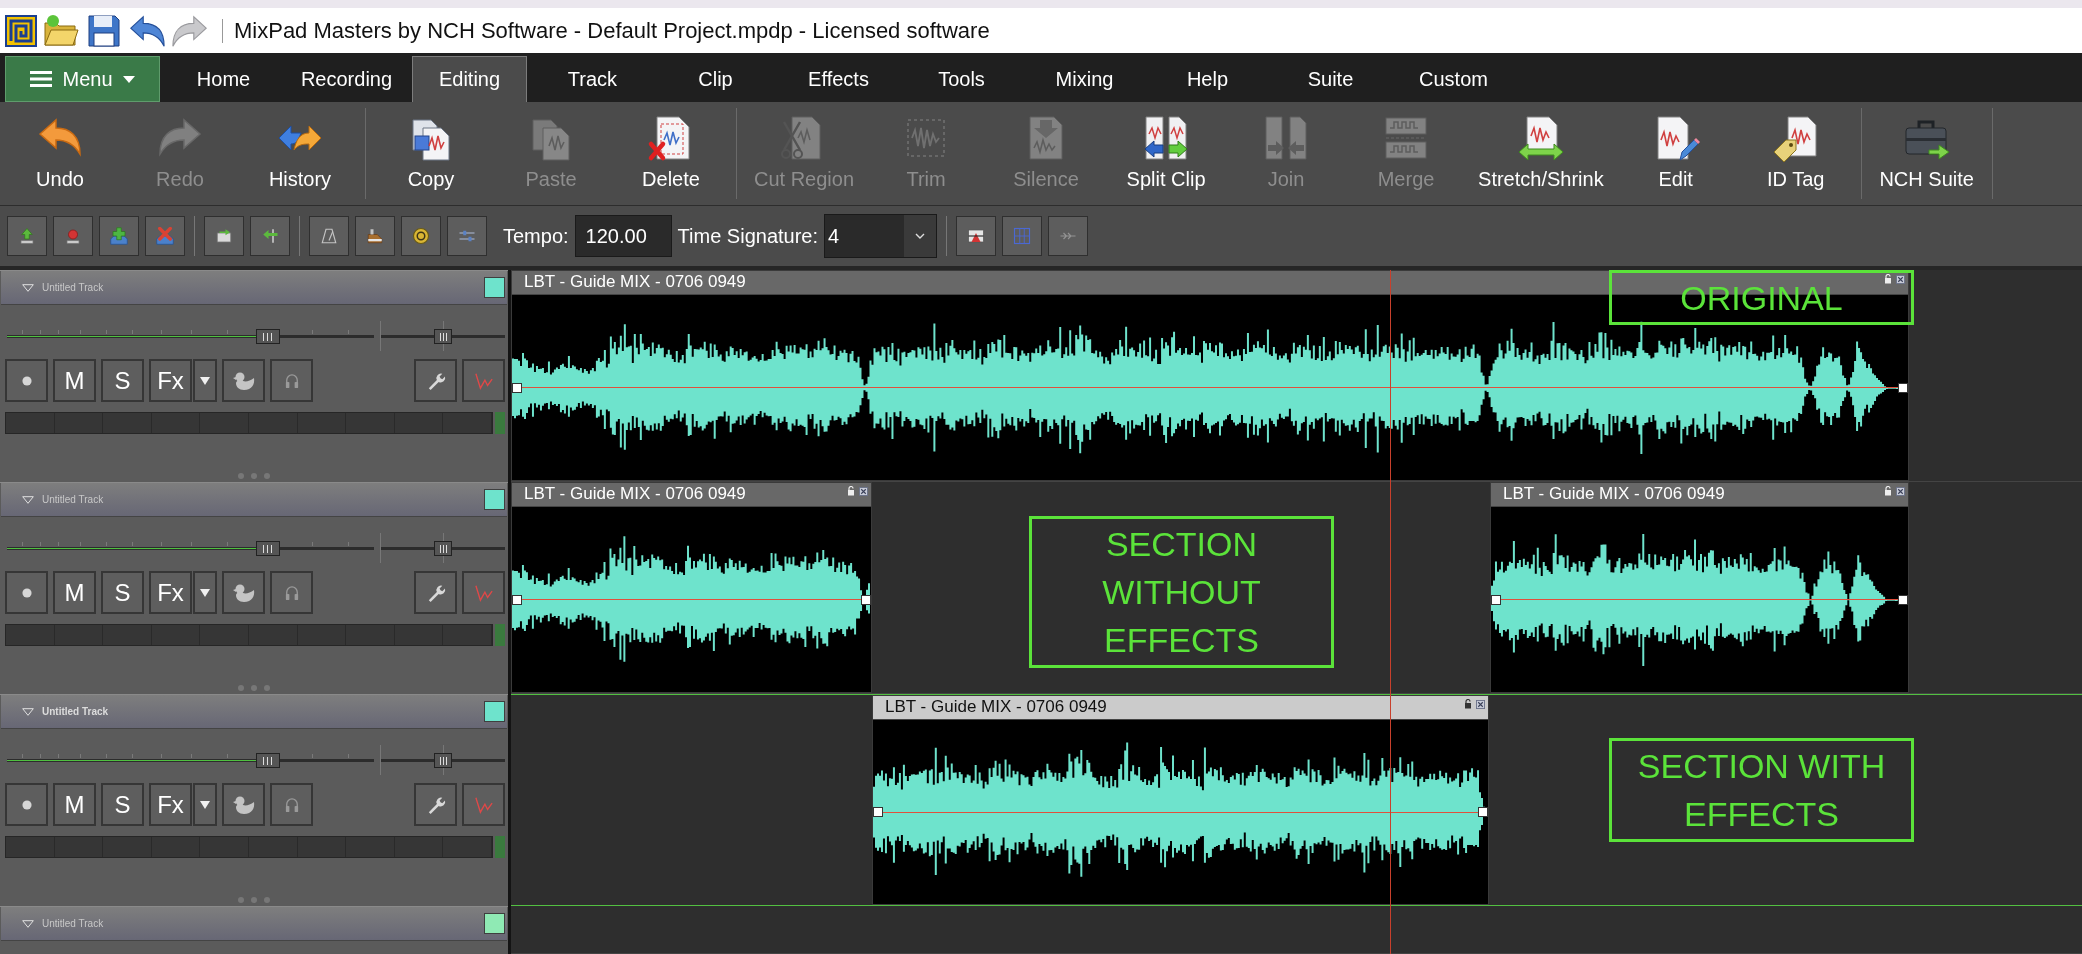  I want to click on stretch-shrink-button: Stretch/Shrink, so click(1541, 153).